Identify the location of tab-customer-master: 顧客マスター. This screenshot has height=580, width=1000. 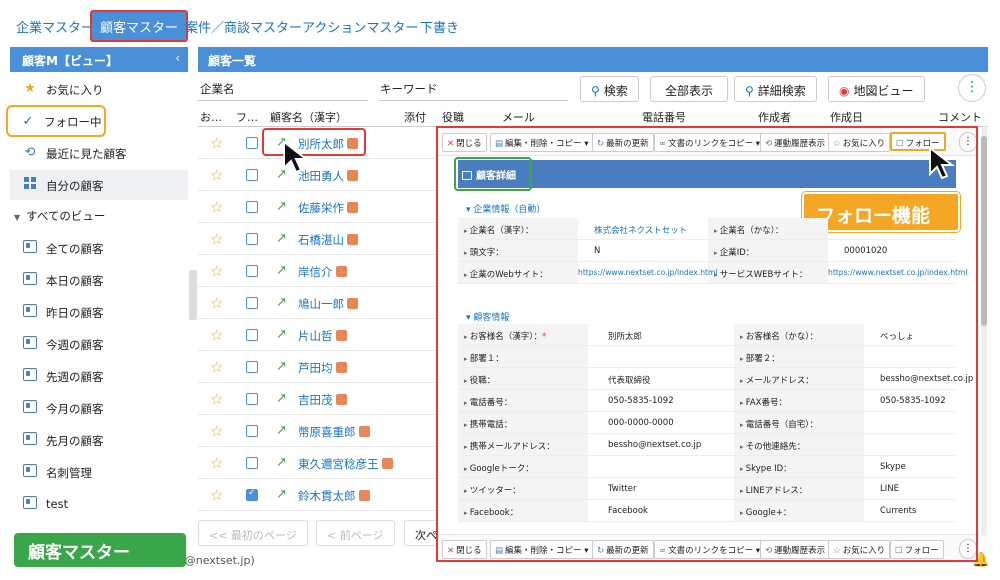
(139, 26).